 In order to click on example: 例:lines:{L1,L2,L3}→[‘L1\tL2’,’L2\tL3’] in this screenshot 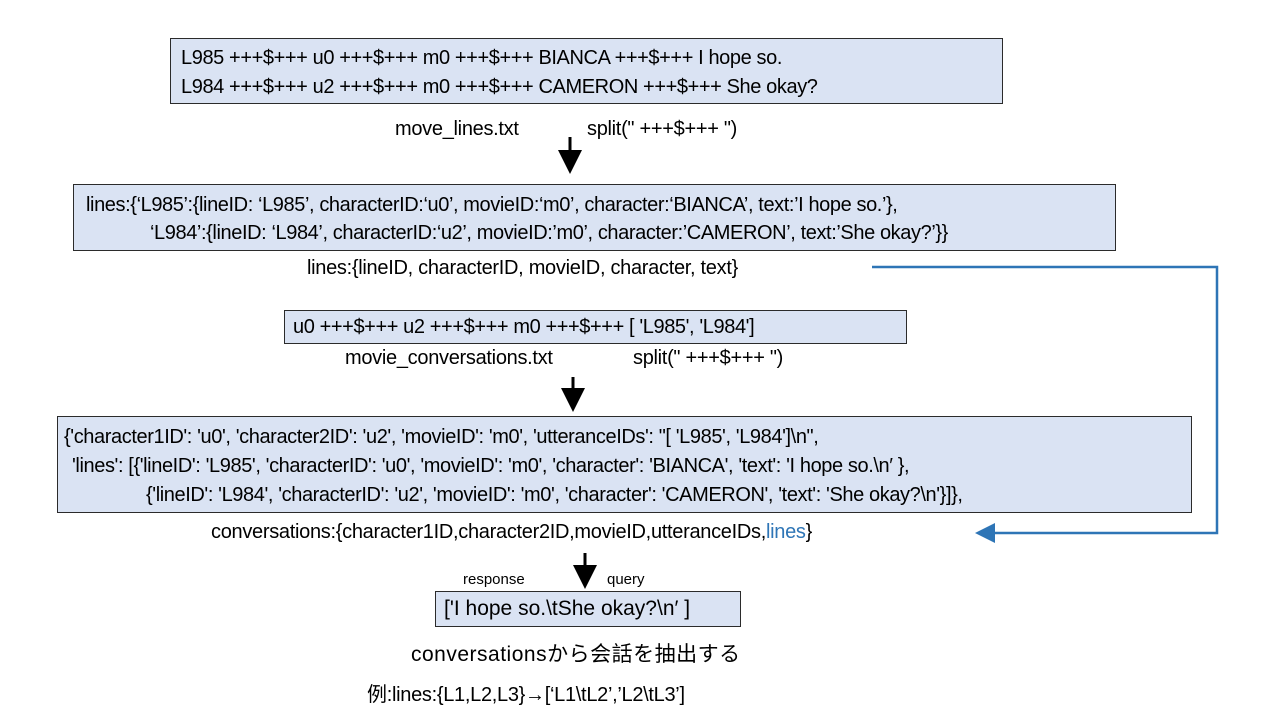, I will do `click(526, 695)`.